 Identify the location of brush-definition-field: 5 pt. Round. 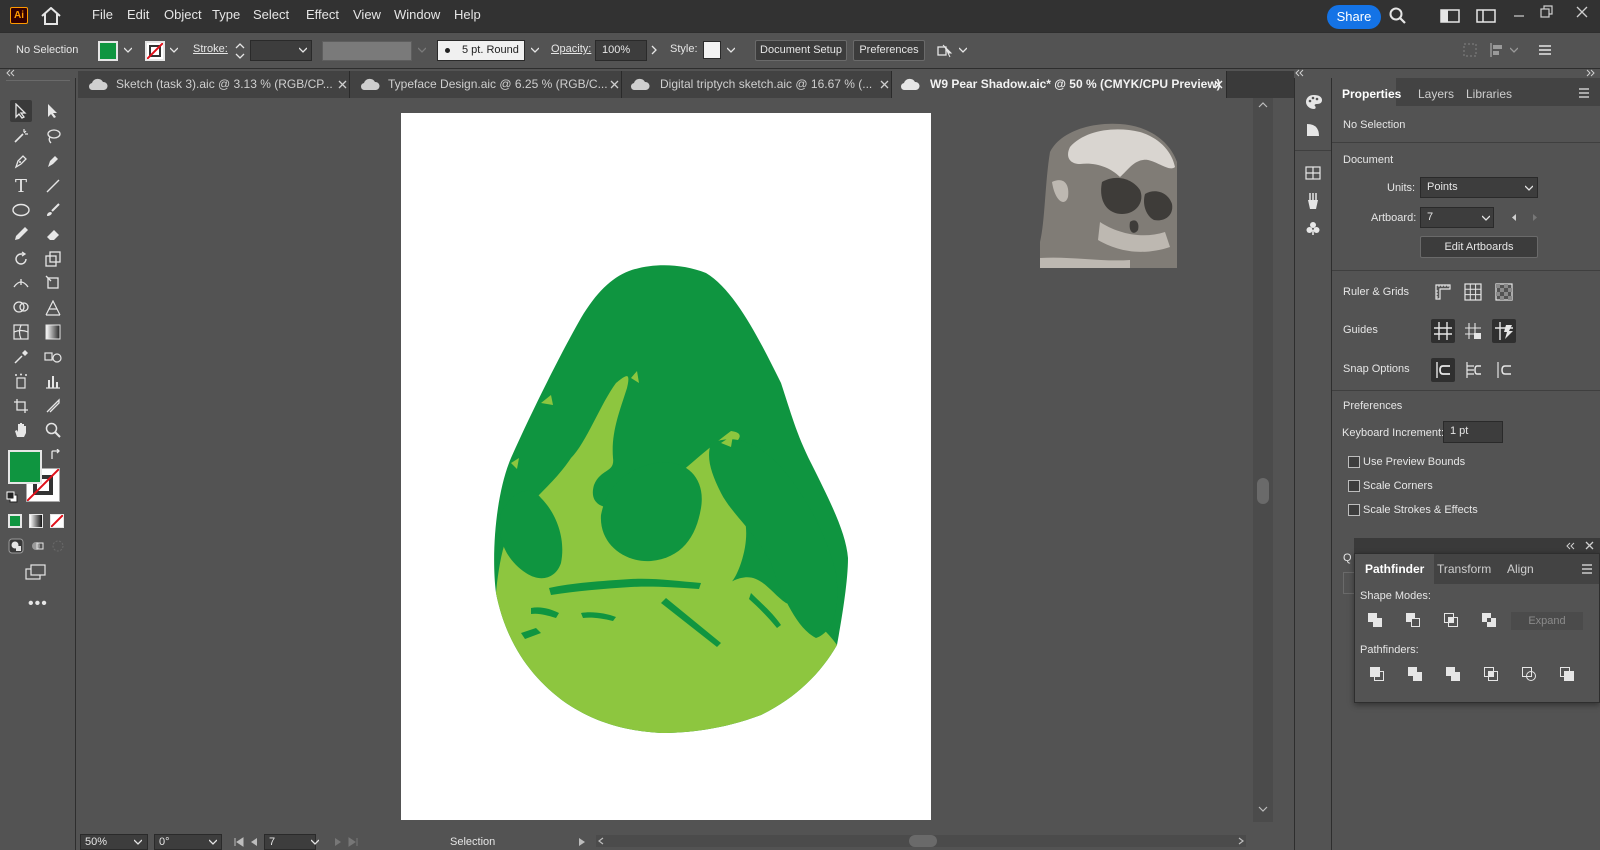
(481, 50).